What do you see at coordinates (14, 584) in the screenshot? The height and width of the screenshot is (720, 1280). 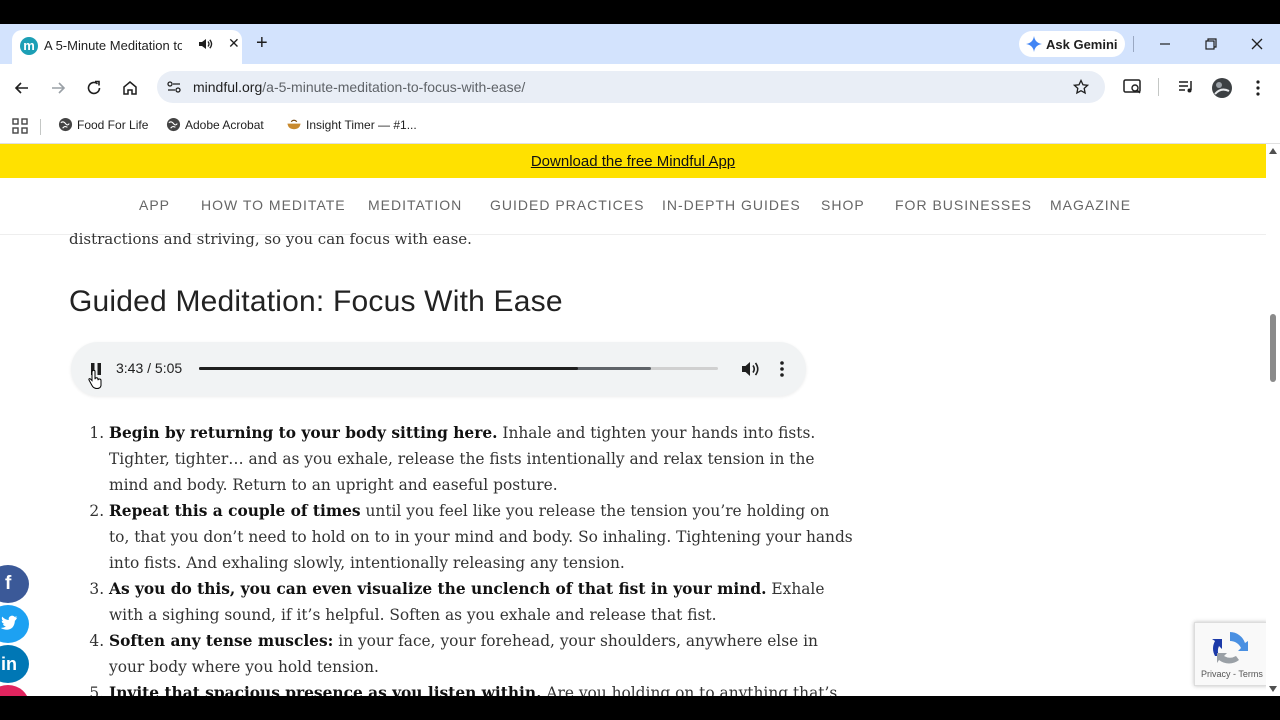 I see `facebook-share-button: f` at bounding box center [14, 584].